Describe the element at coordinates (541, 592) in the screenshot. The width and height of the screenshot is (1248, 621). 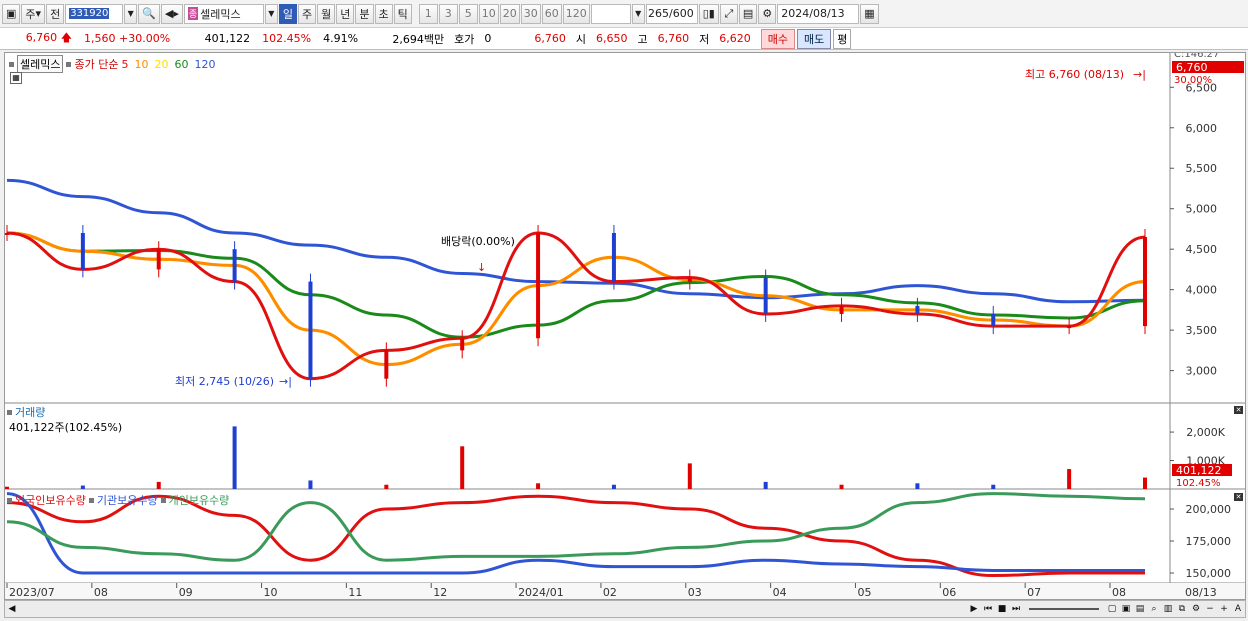
I see `x-tick-label: 2024/01` at that location.